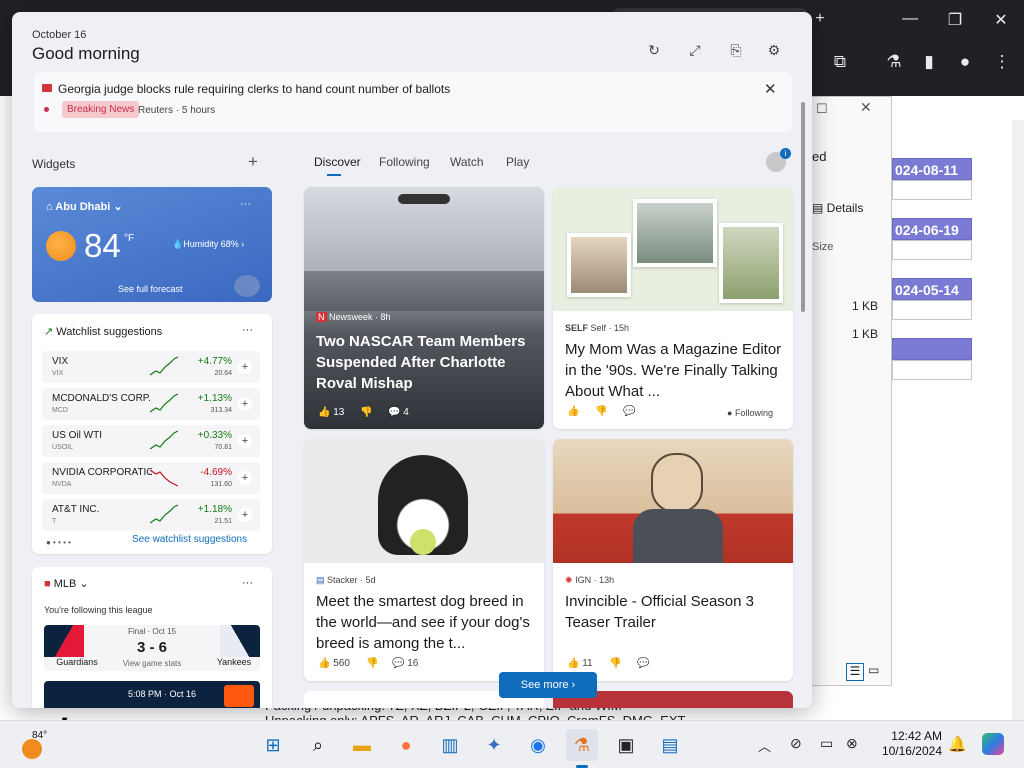 This screenshot has width=1024, height=768. Describe the element at coordinates (955, 20) in the screenshot. I see `maximize-icon: ❐` at that location.